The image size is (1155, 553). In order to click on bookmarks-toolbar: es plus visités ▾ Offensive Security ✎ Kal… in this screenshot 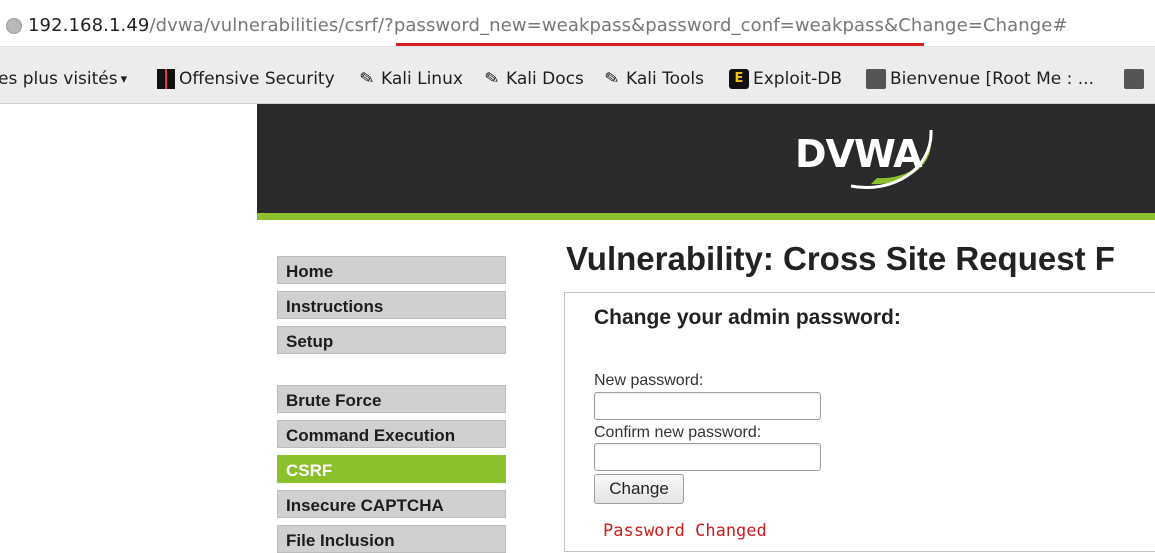, I will do `click(577, 75)`.